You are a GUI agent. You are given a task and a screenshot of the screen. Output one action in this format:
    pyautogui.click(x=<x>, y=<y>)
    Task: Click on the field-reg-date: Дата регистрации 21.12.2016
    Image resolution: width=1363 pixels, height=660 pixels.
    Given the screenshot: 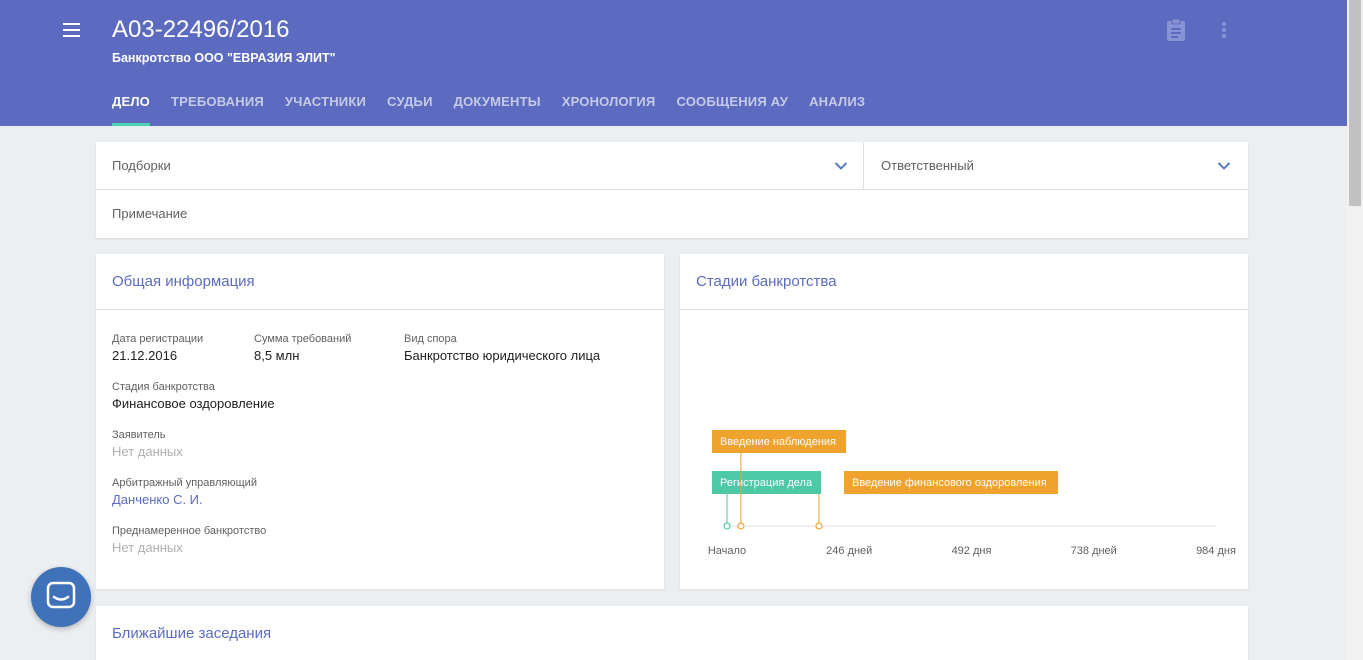 What is the action you would take?
    pyautogui.click(x=157, y=348)
    